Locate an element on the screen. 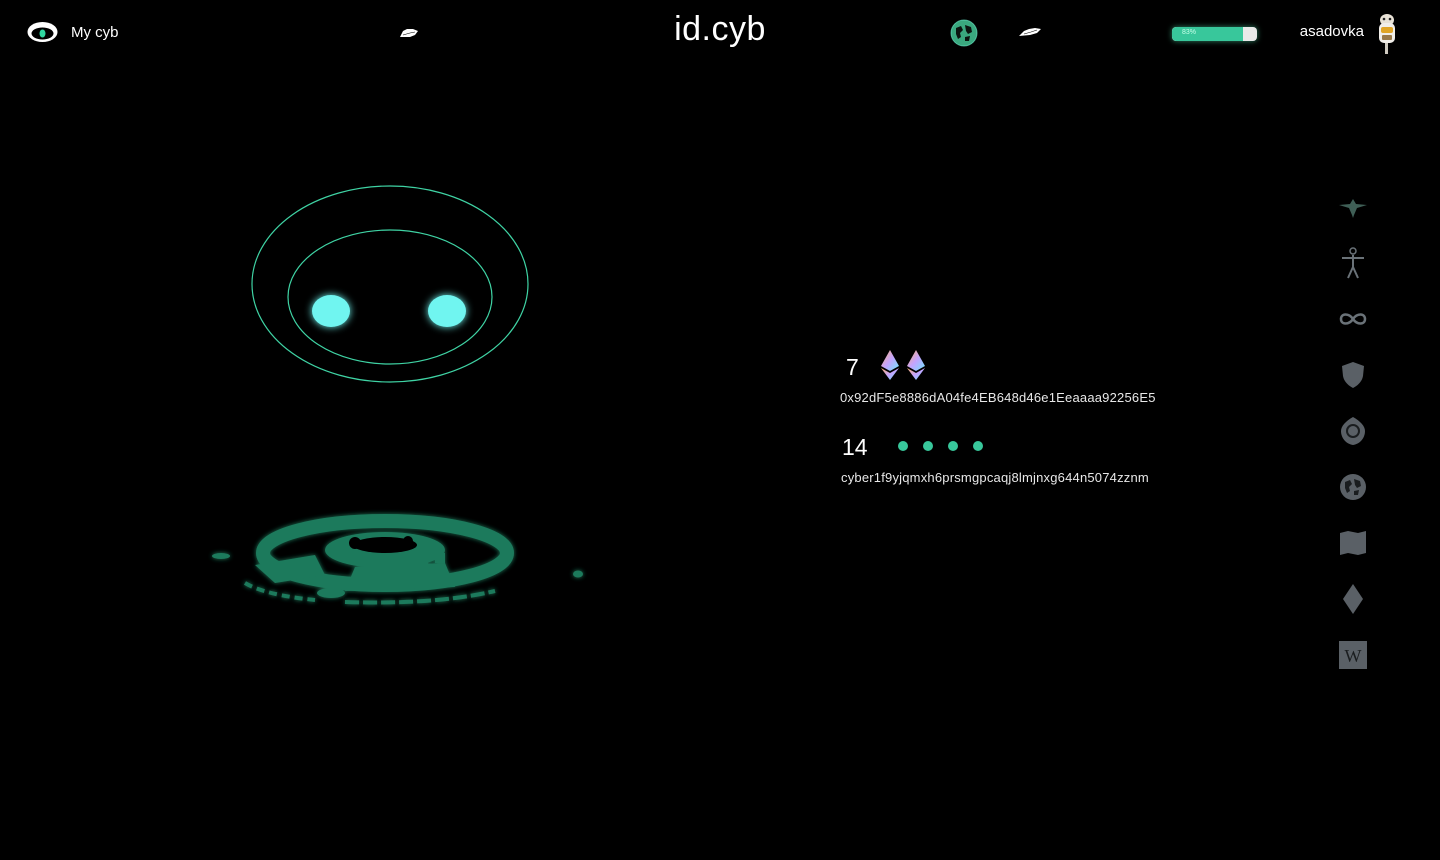  battery-bar: 83% is located at coordinates (1214, 34).